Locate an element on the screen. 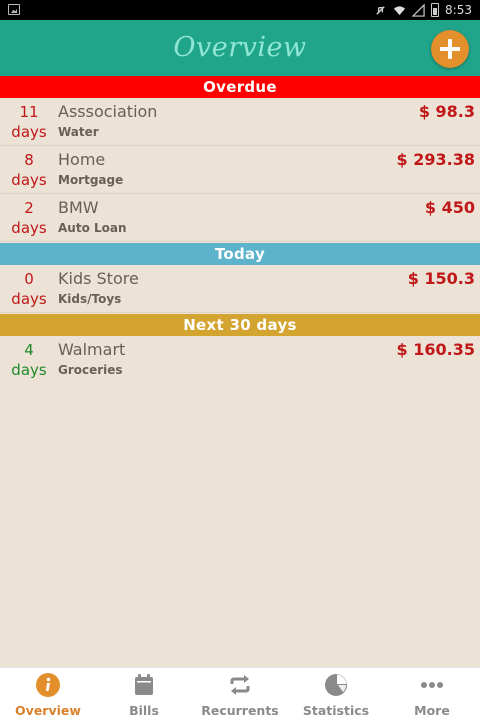 The width and height of the screenshot is (480, 720). tab-recurrents: Recurrents is located at coordinates (240, 694).